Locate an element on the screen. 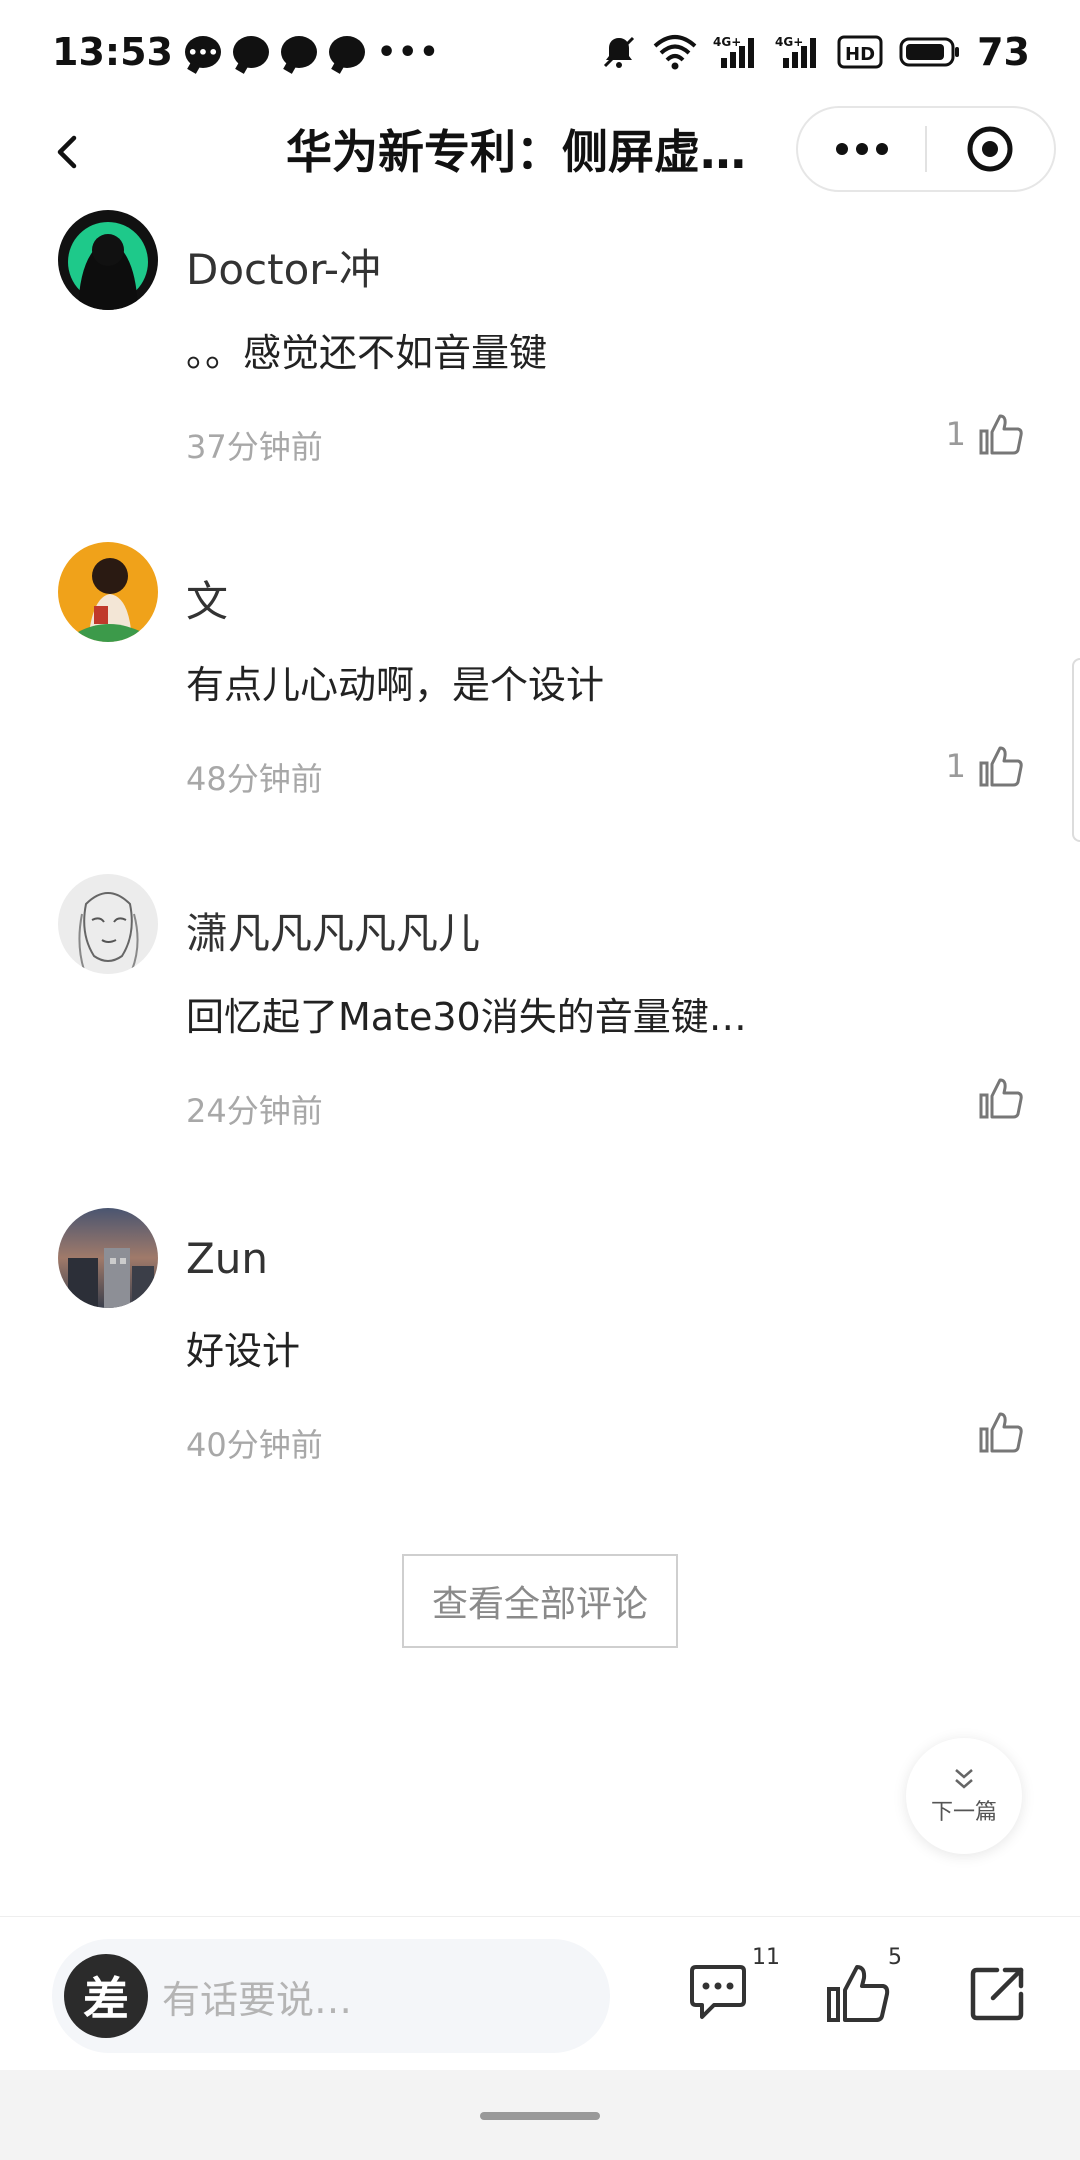 The height and width of the screenshot is (2160, 1080). comment-text: 有点儿心动啊，是个设计 is located at coordinates (395, 685).